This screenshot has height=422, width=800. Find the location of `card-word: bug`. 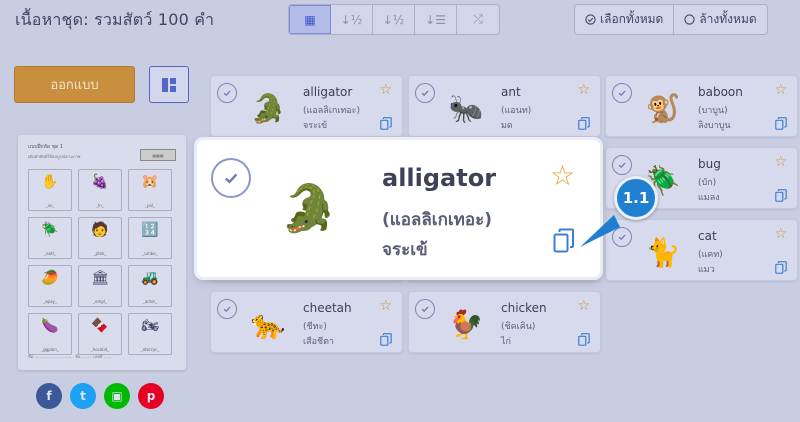

card-word: bug is located at coordinates (709, 164).